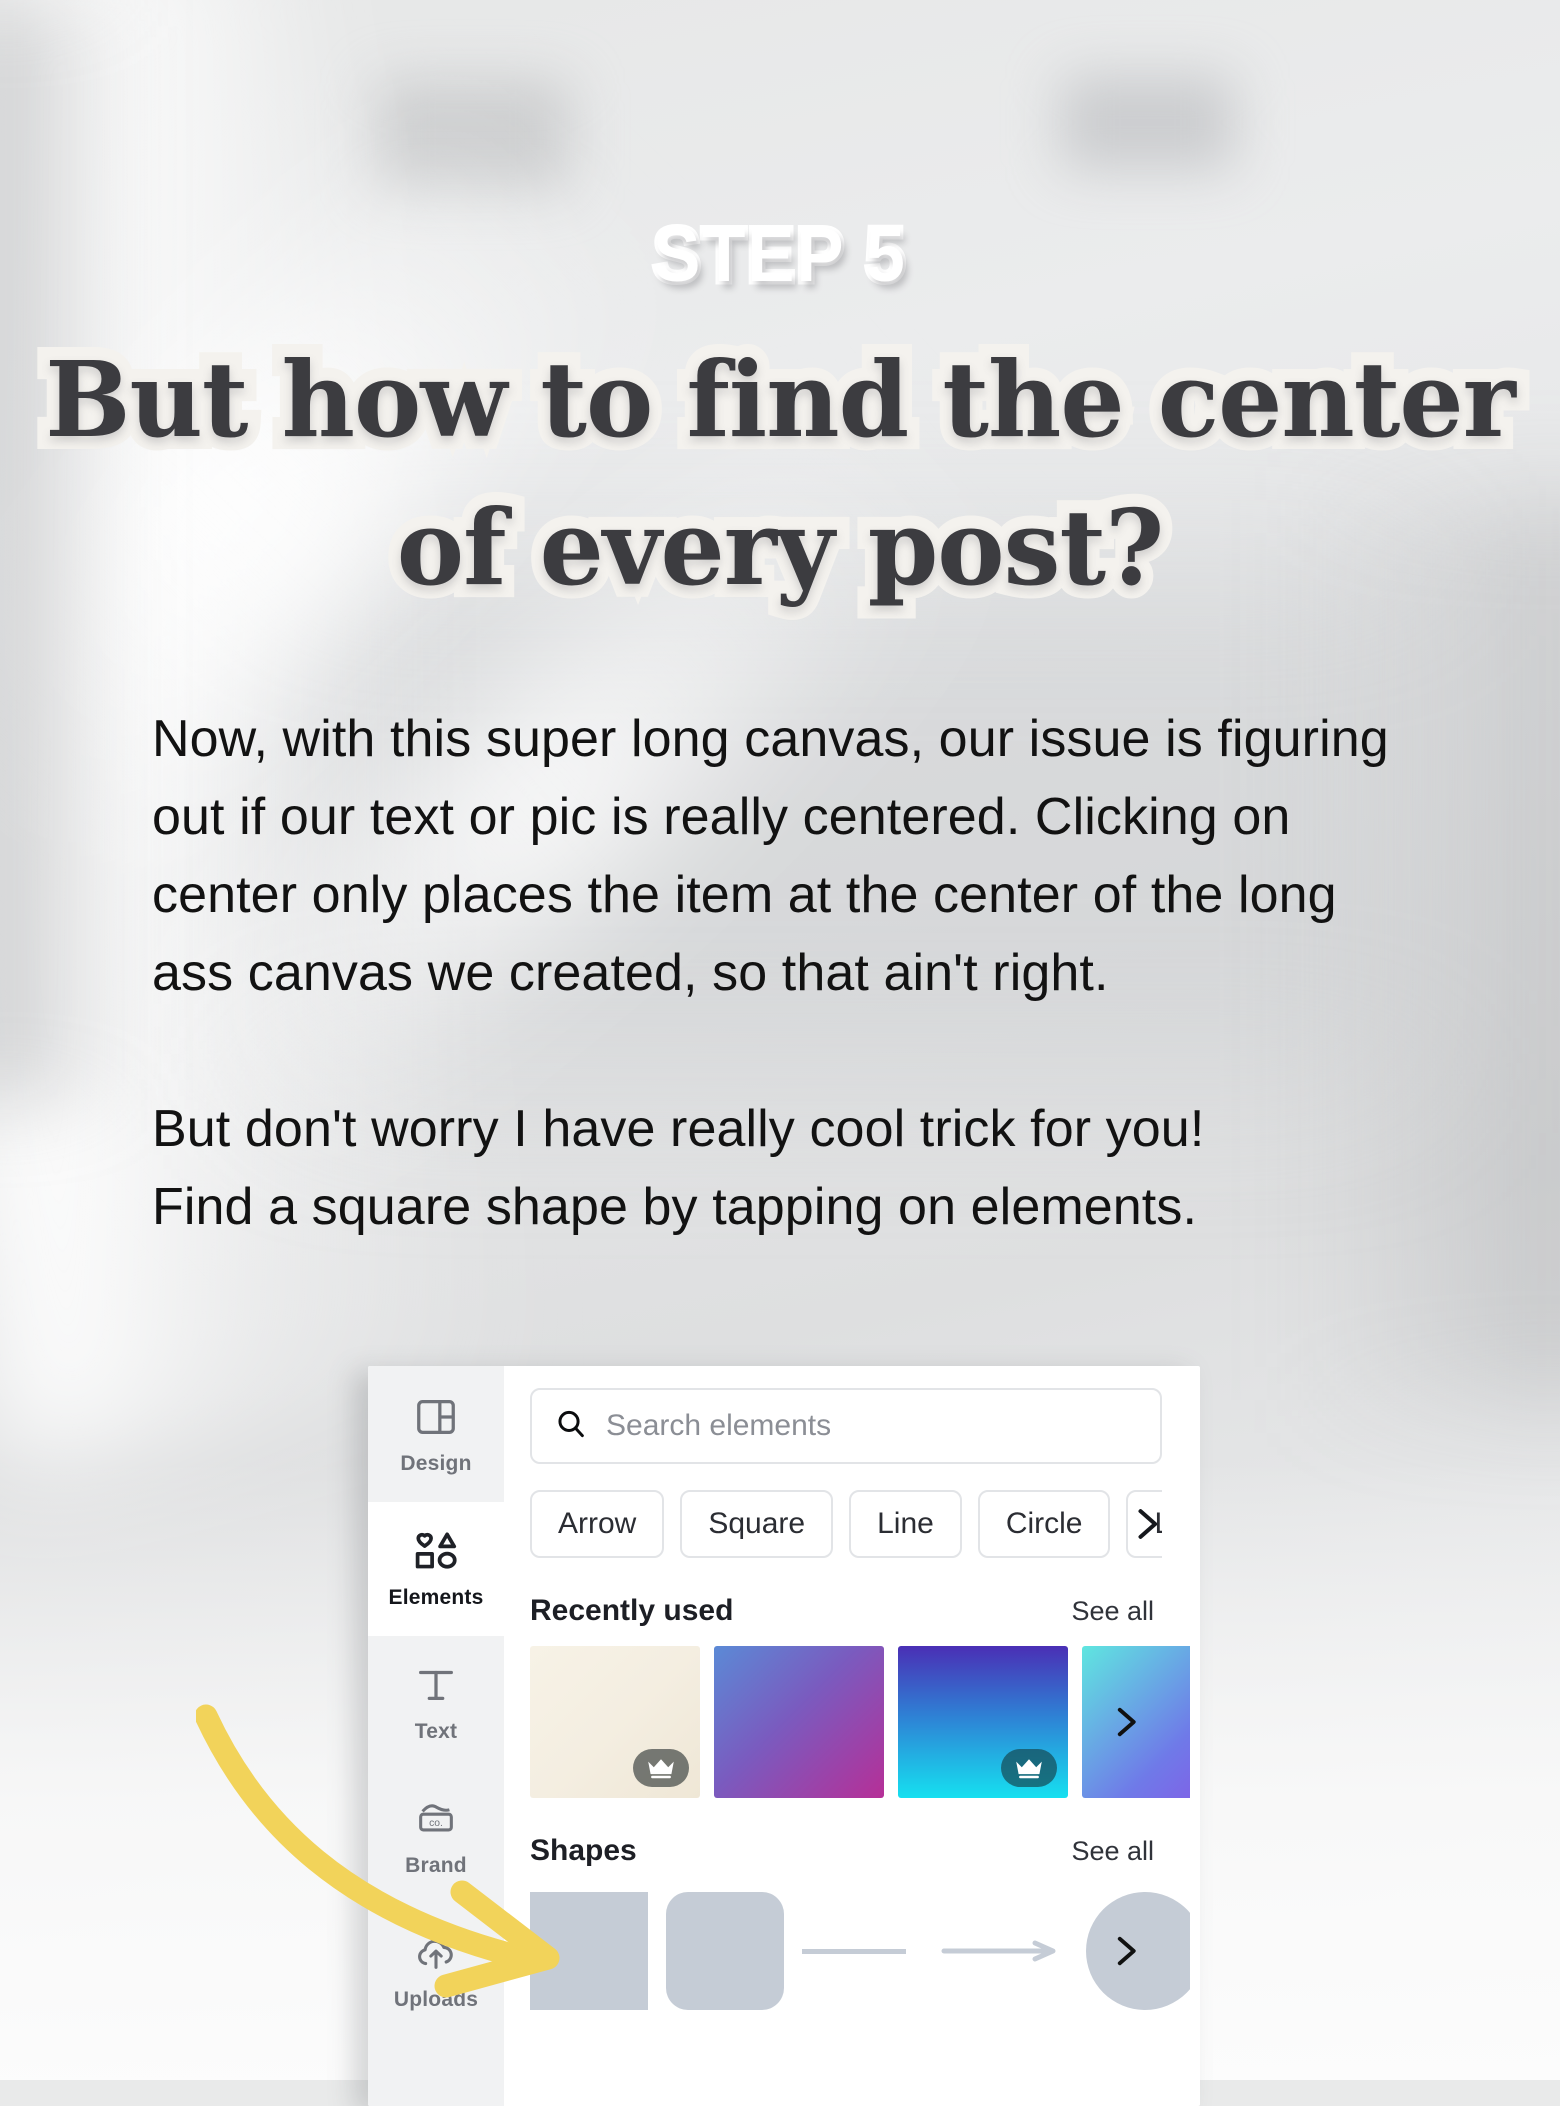 The height and width of the screenshot is (2106, 1560). I want to click on sidebar-label-elements: Elements, so click(436, 1597).